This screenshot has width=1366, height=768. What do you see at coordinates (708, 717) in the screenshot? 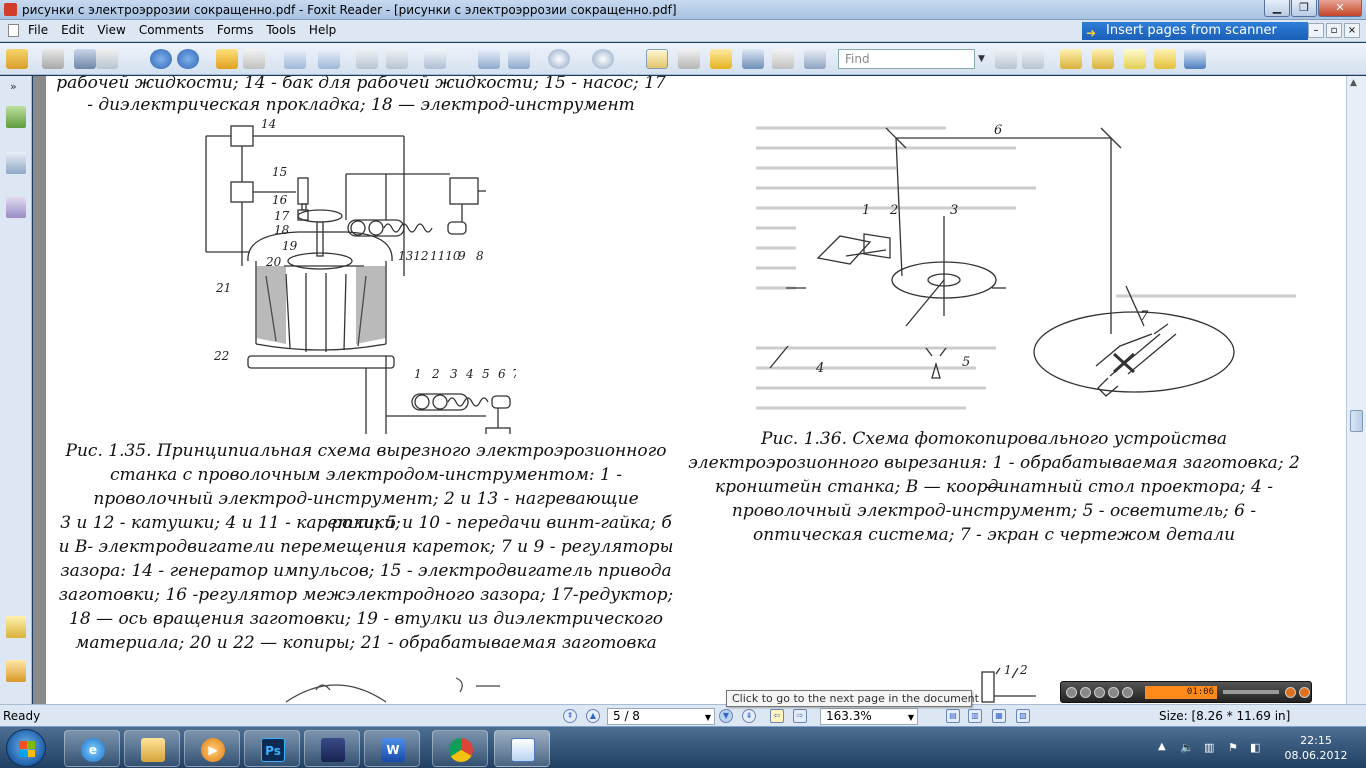
I see `page-dropdown-icon: ▼` at bounding box center [708, 717].